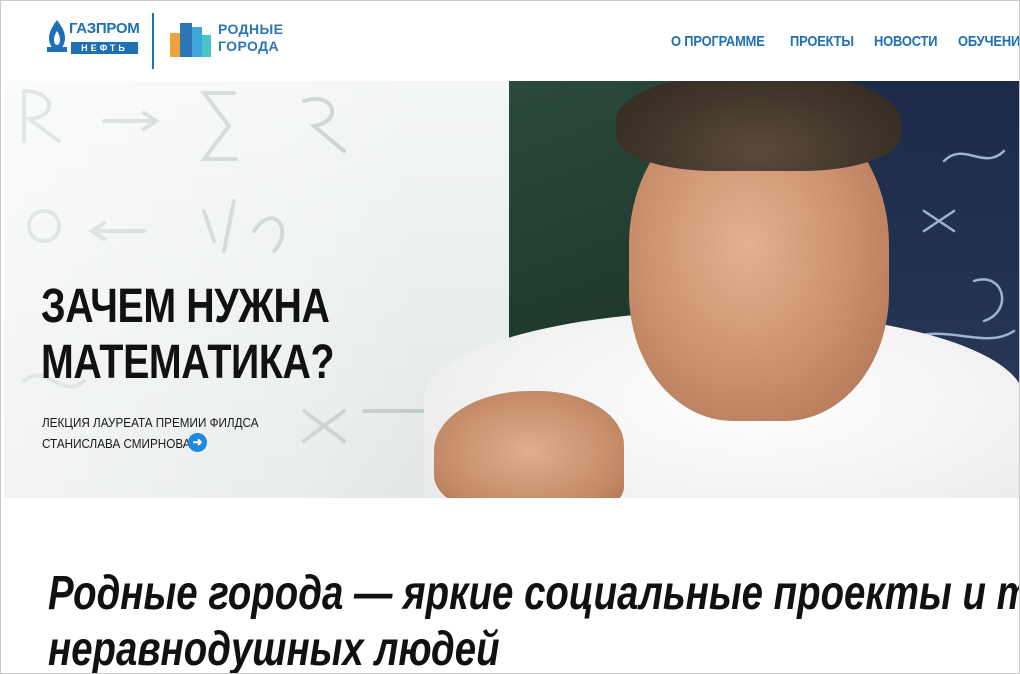  I want to click on hero-title-line-2: МАТЕМАТИКА?, so click(188, 362).